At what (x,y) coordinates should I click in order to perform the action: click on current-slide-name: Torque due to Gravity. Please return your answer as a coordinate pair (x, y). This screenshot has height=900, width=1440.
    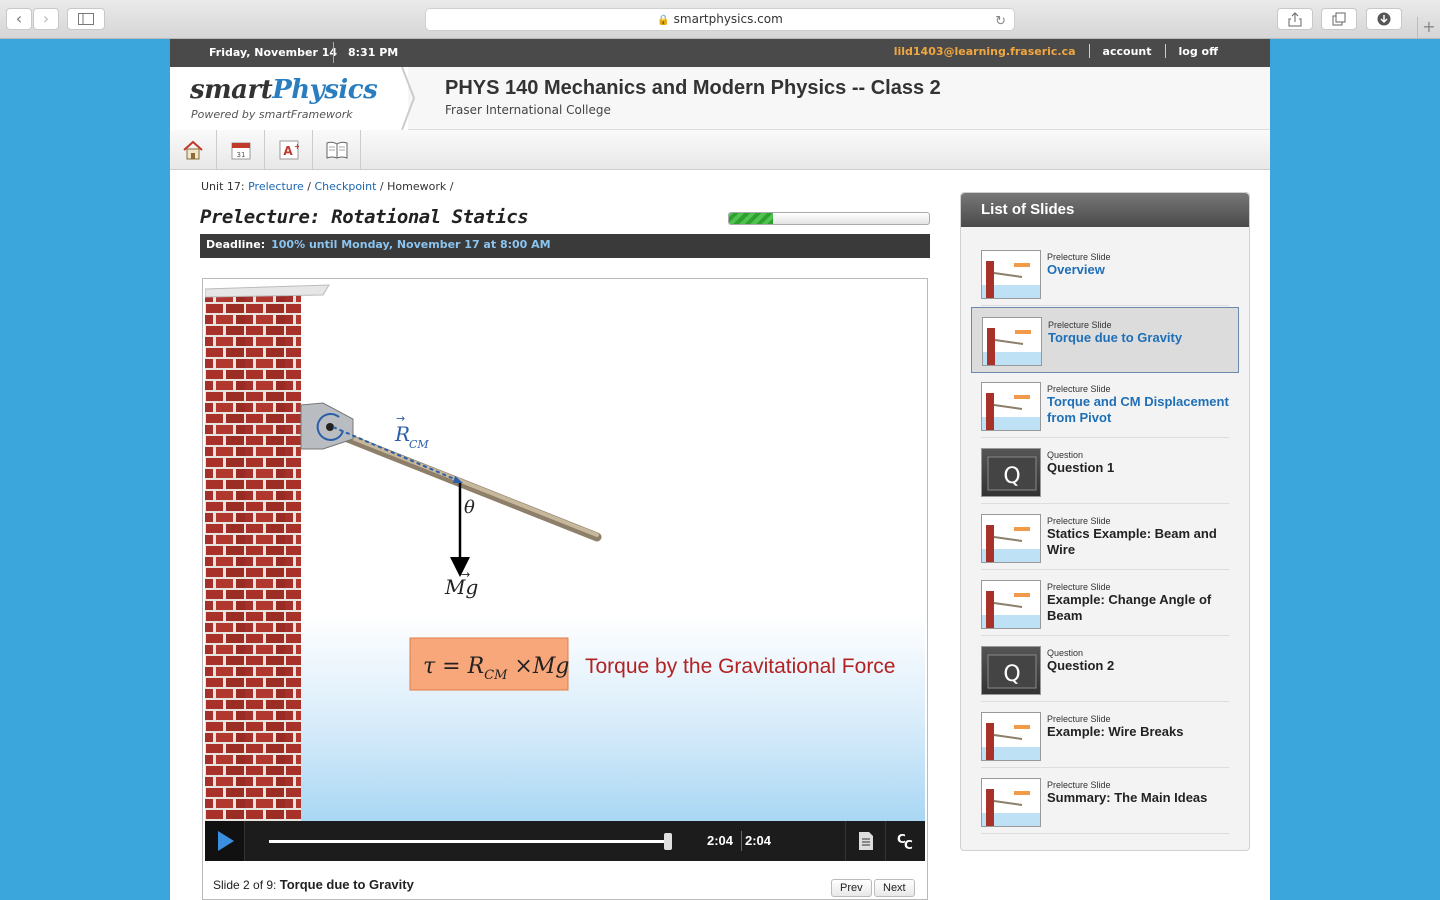
    Looking at the image, I should click on (346, 884).